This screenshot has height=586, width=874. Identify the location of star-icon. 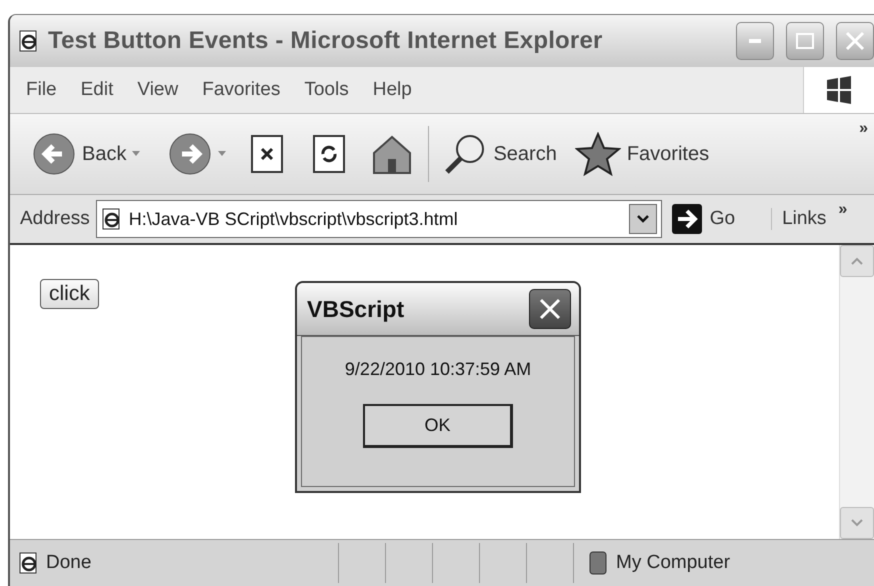
(597, 154).